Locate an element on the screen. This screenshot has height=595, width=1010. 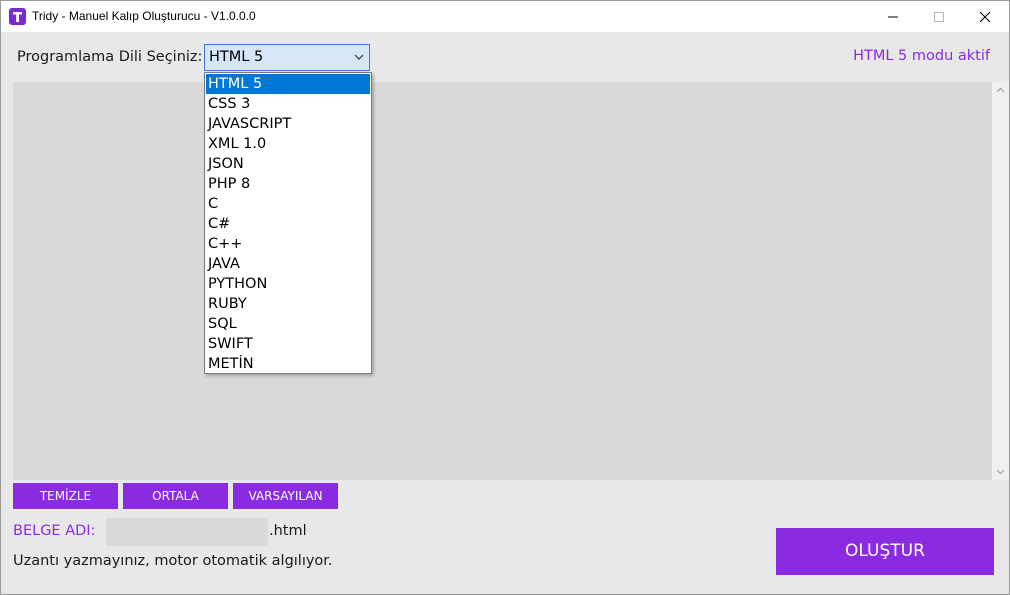
dropdown-option: SWIFT is located at coordinates (288, 344).